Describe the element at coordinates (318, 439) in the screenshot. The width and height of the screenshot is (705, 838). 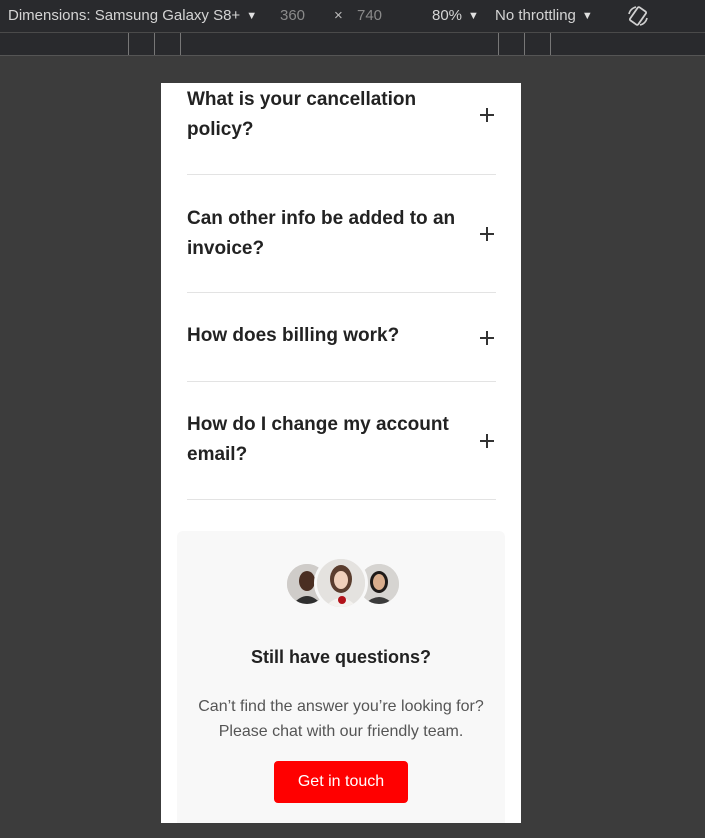
I see `faq-question: How do I change my account email?` at that location.